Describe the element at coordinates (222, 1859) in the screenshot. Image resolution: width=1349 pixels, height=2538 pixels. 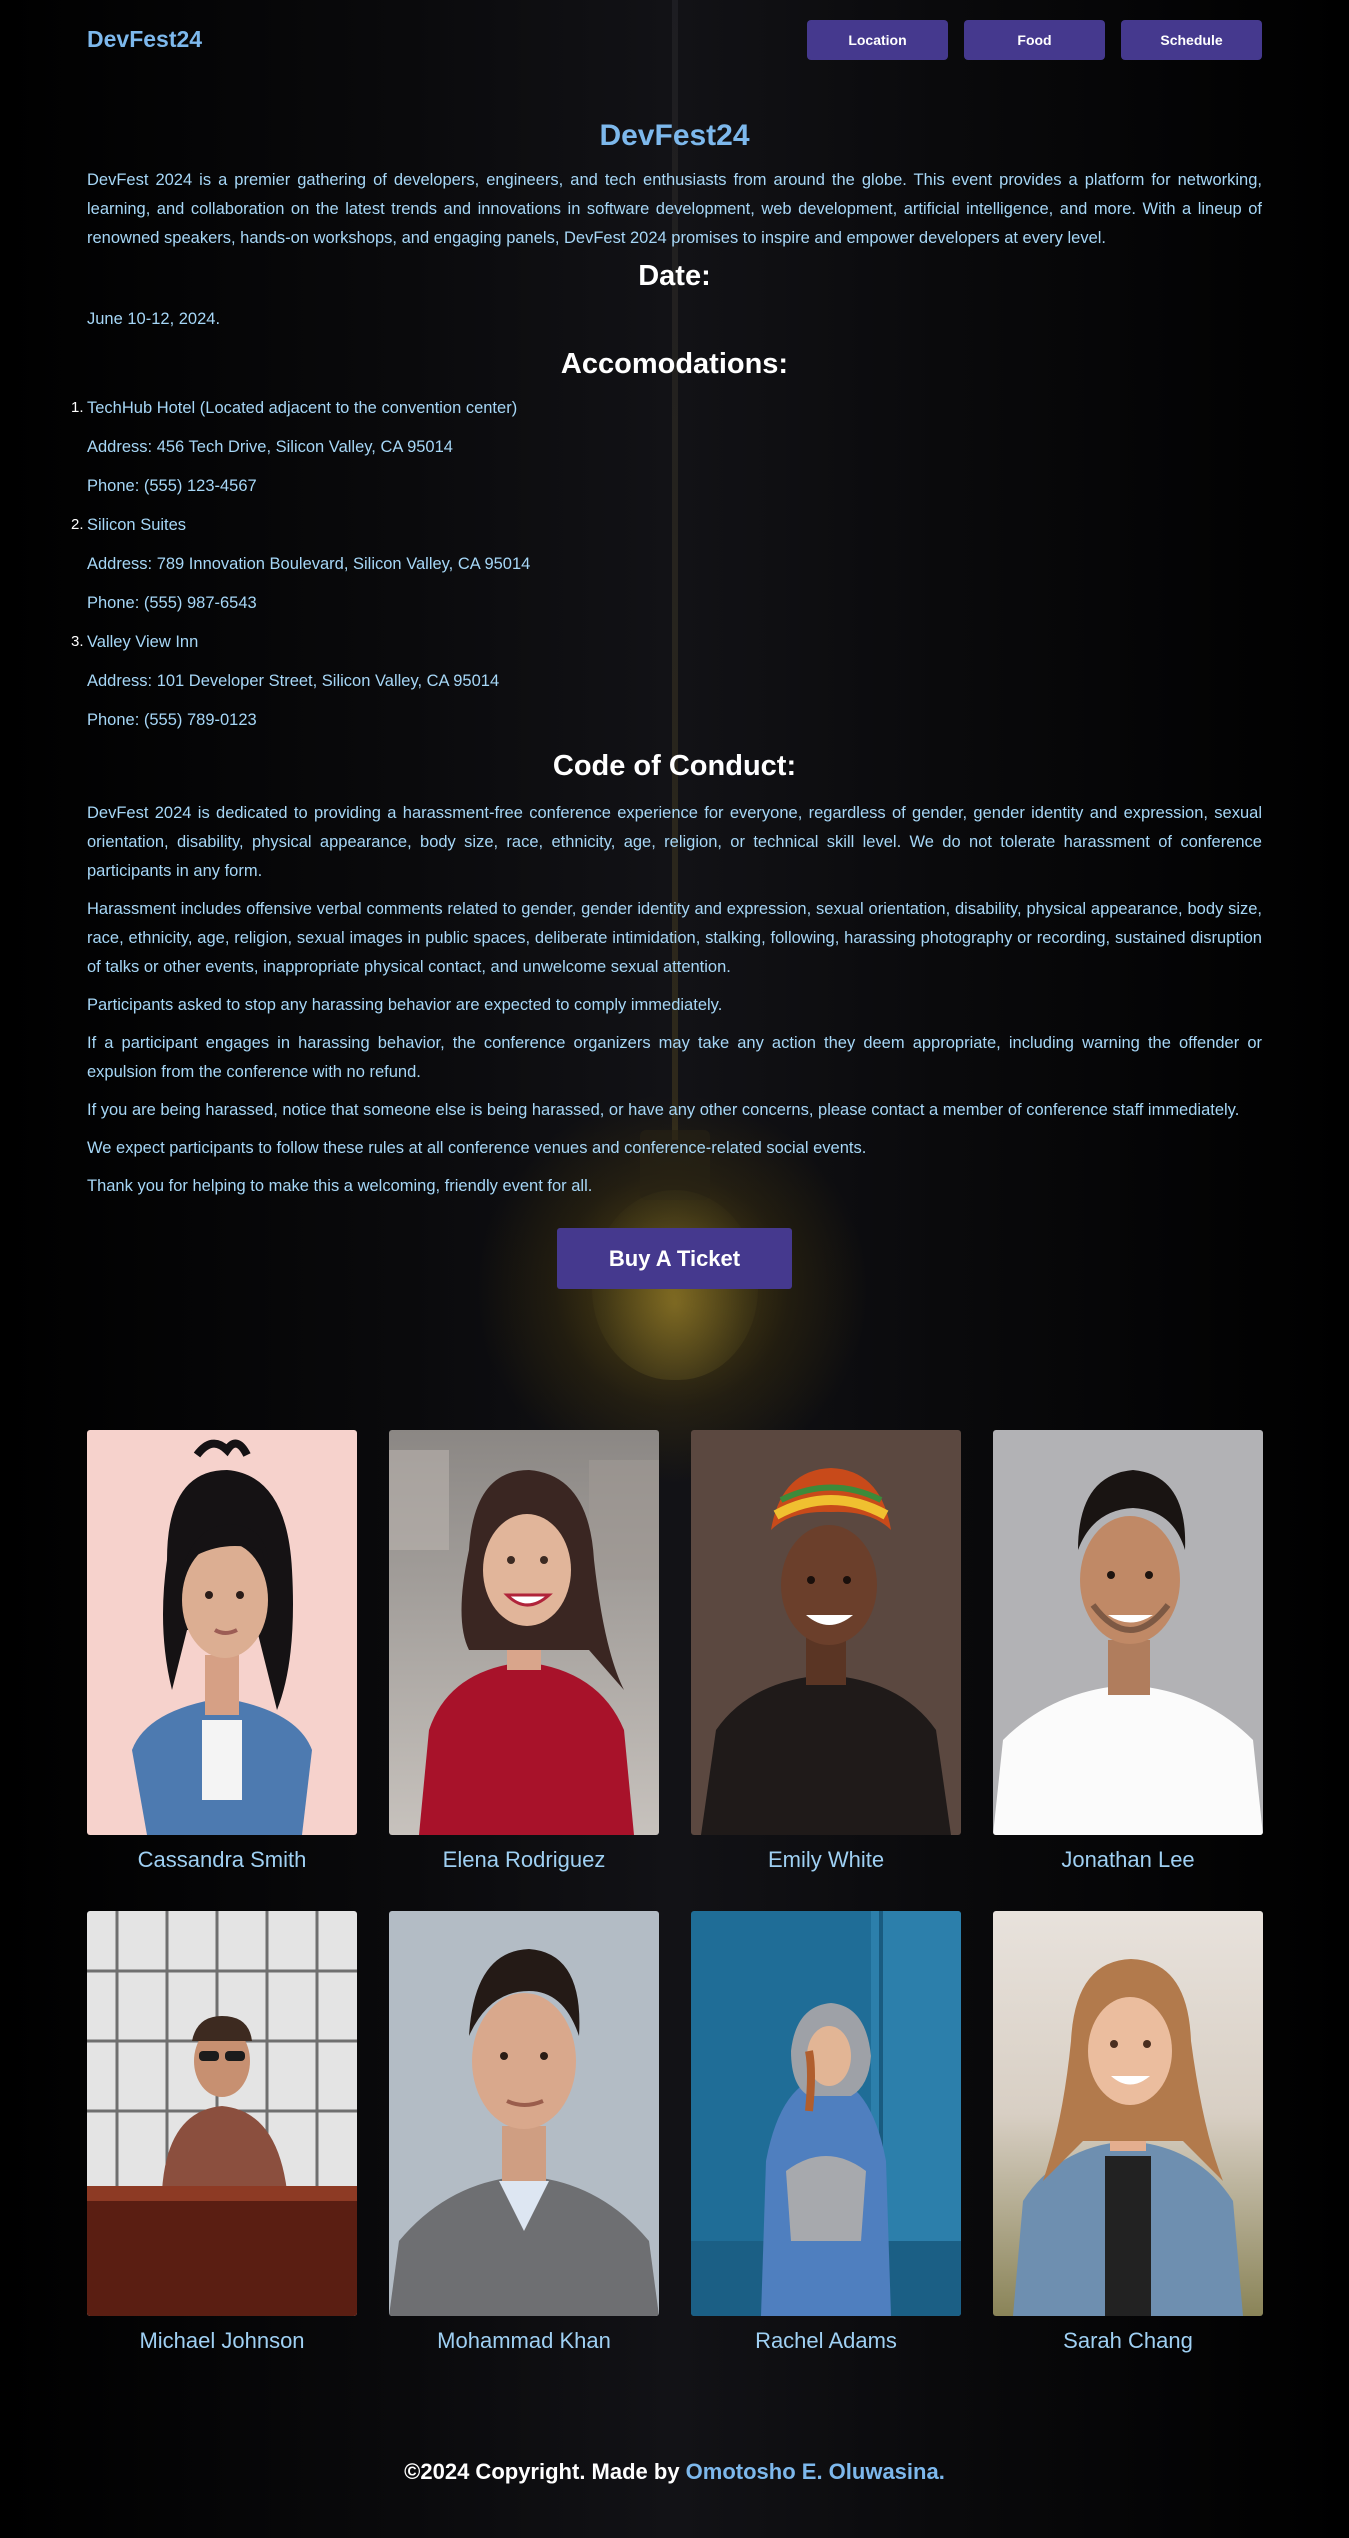
I see `speaker-name: Cassandra Smith` at that location.